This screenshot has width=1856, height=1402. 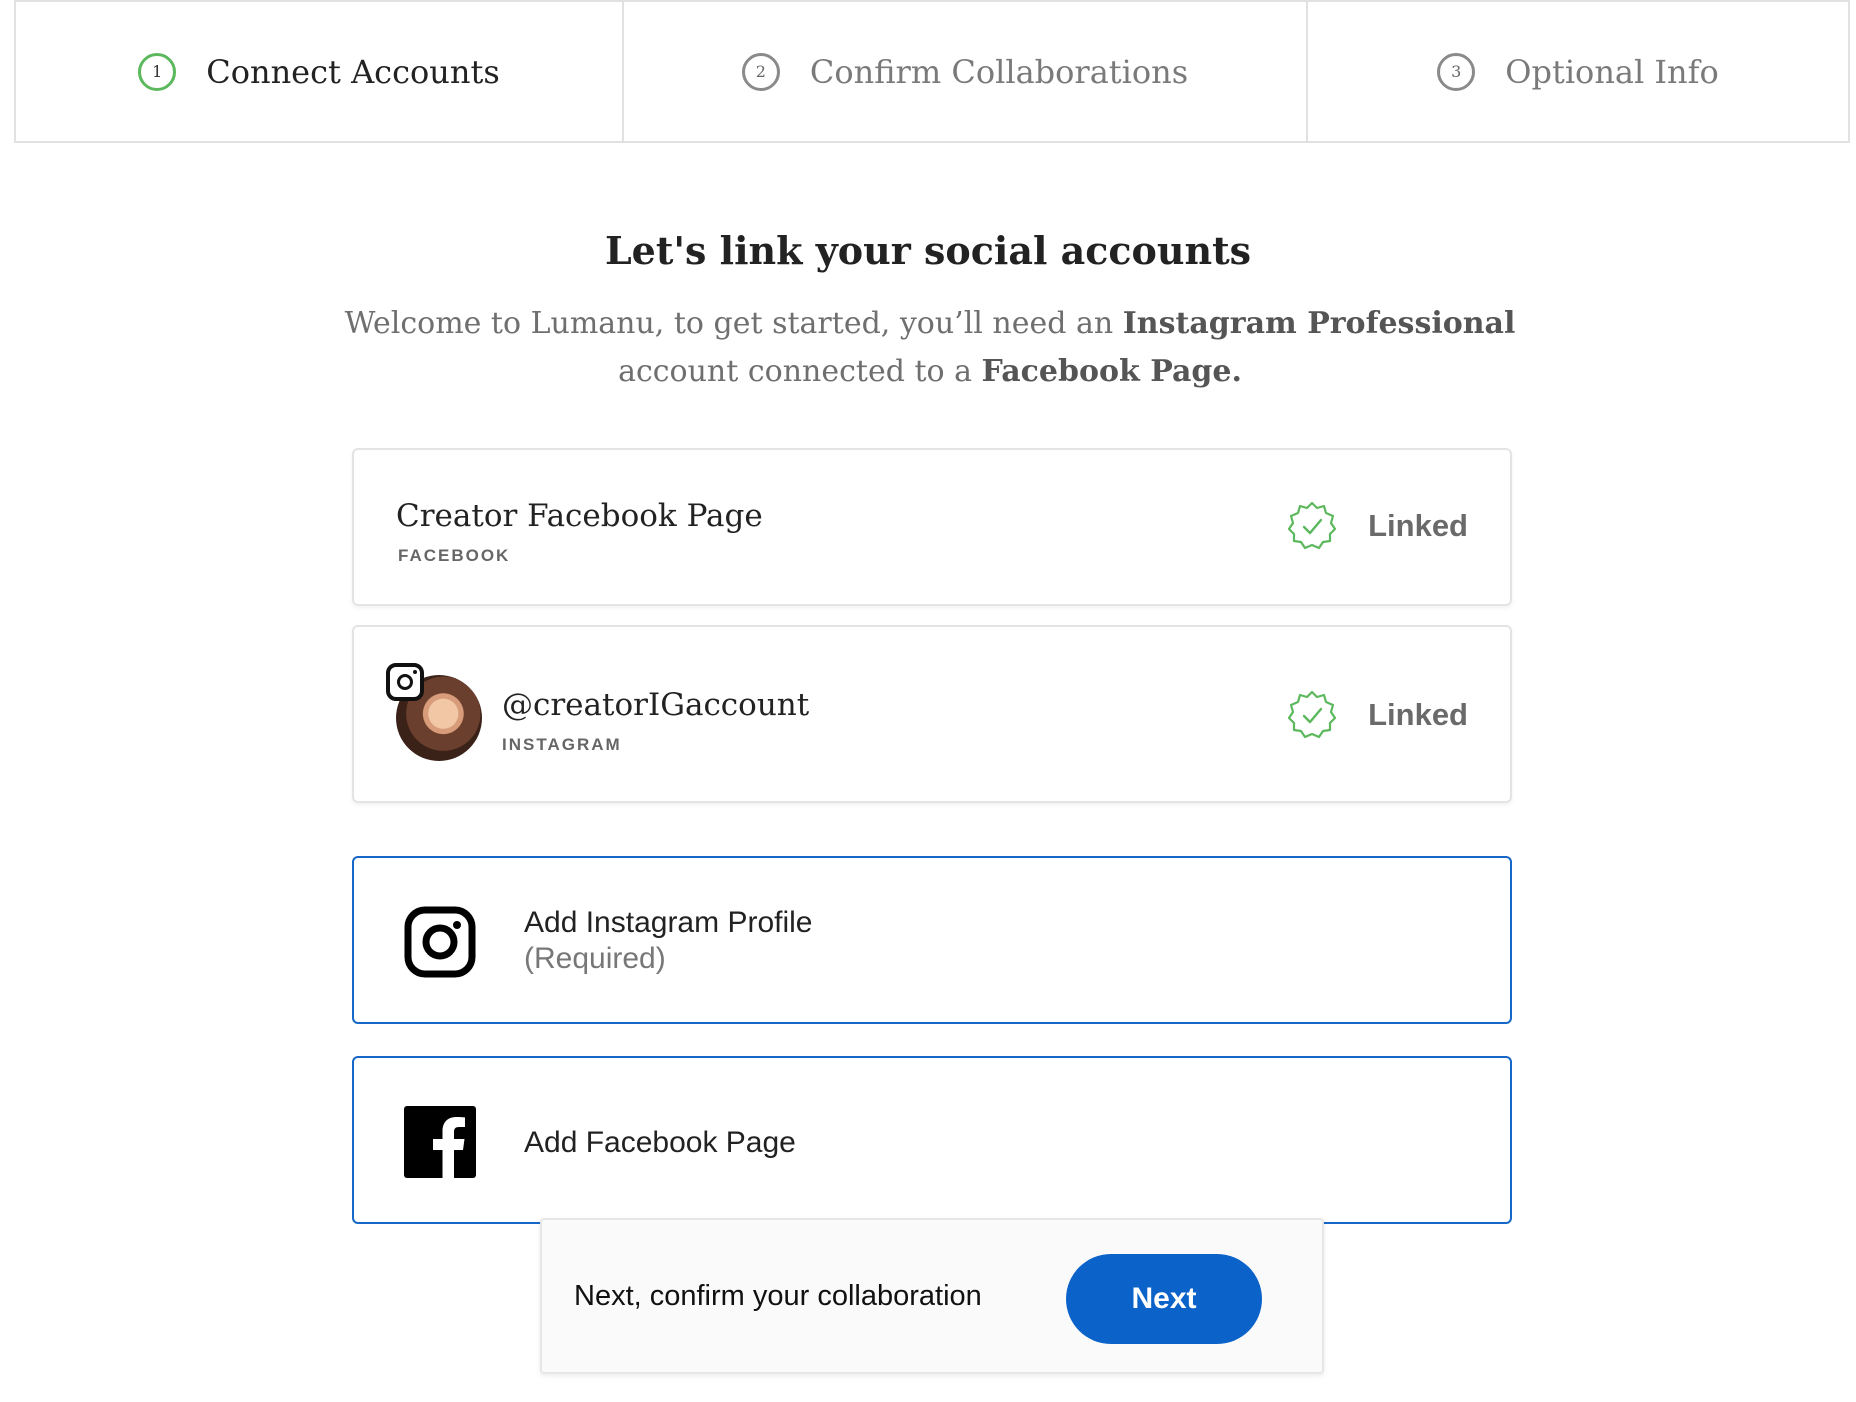 What do you see at coordinates (157, 71) in the screenshot?
I see `step-number-badge: 1` at bounding box center [157, 71].